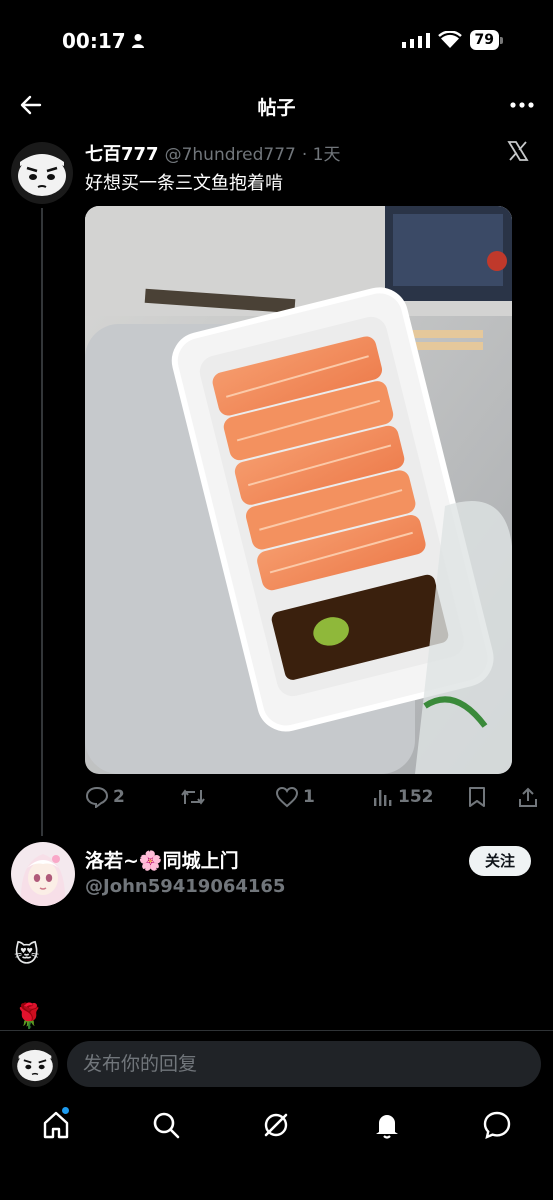 The height and width of the screenshot is (1200, 553). What do you see at coordinates (497, 1125) in the screenshot?
I see `messages-icon` at bounding box center [497, 1125].